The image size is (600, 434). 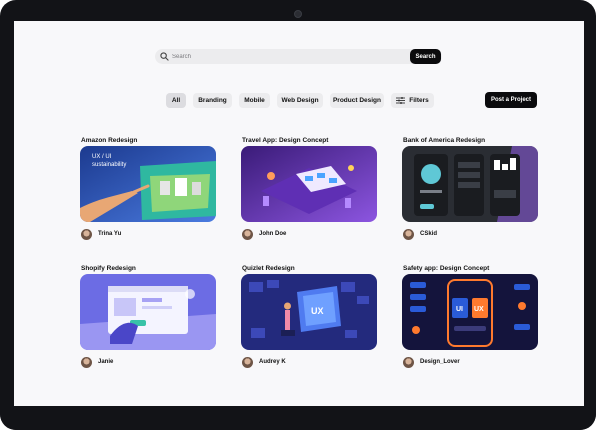 What do you see at coordinates (106, 362) in the screenshot?
I see `author-name: Janie` at bounding box center [106, 362].